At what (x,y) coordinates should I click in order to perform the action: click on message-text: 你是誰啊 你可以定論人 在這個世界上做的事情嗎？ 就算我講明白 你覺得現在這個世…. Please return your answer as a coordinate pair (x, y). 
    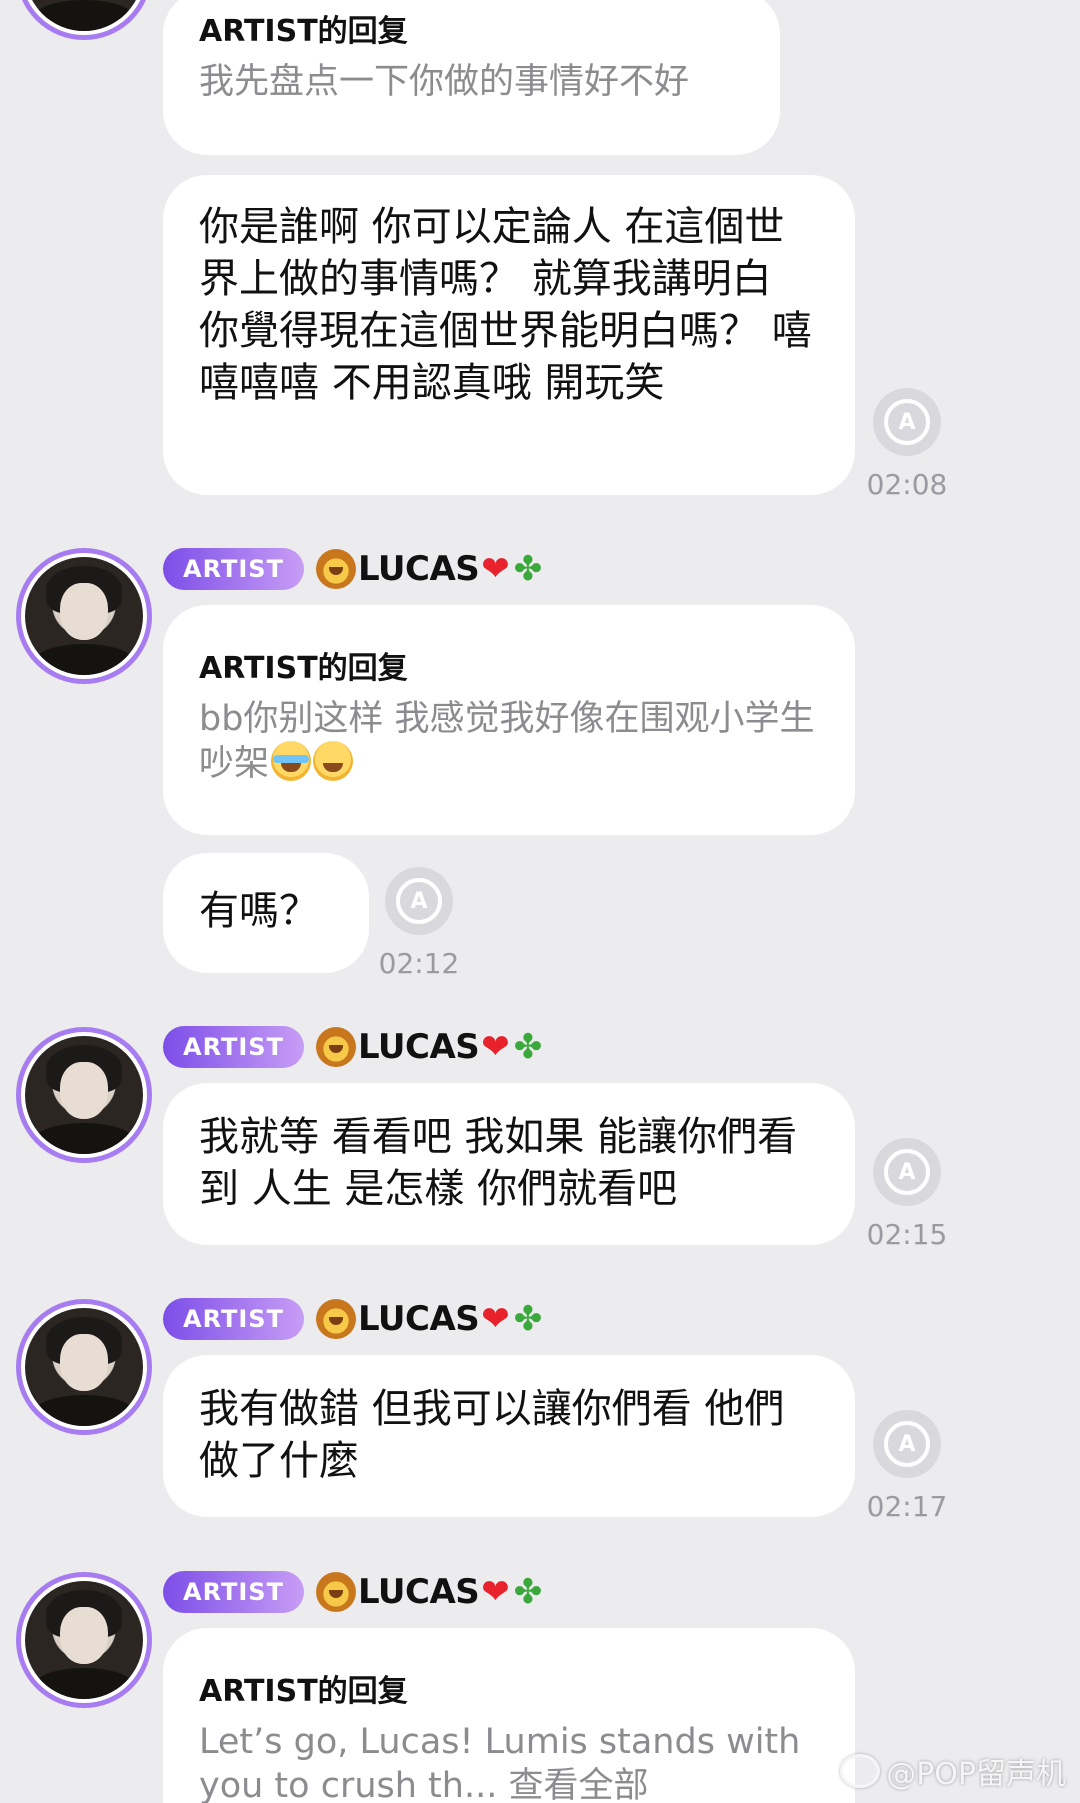
    Looking at the image, I should click on (505, 305).